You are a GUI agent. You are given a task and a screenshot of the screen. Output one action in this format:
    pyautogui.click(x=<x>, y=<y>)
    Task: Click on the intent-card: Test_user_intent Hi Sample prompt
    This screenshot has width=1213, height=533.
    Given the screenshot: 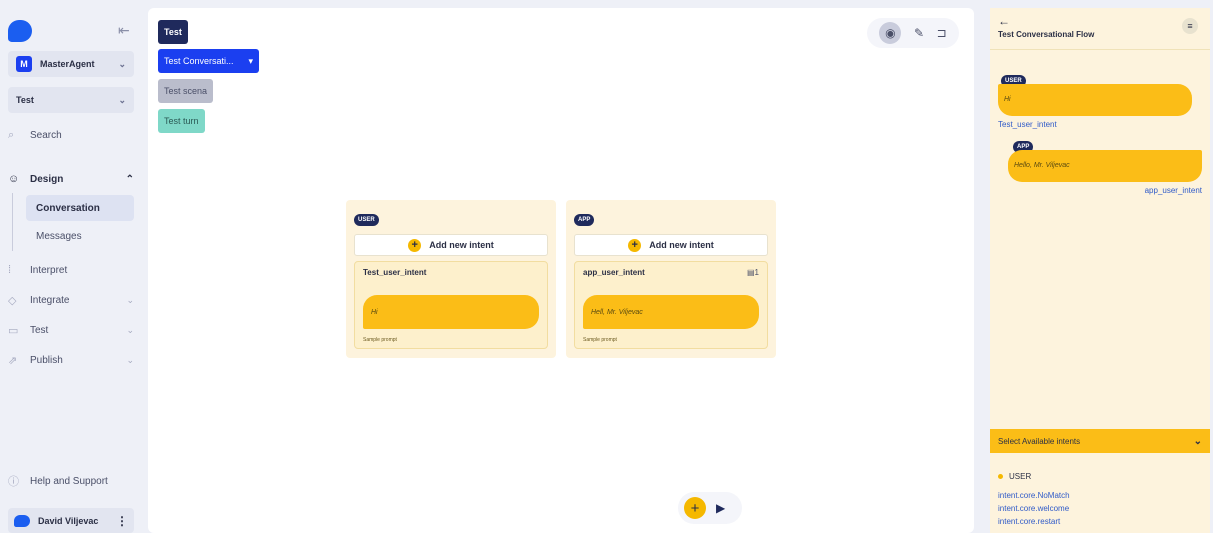 What is the action you would take?
    pyautogui.click(x=451, y=305)
    